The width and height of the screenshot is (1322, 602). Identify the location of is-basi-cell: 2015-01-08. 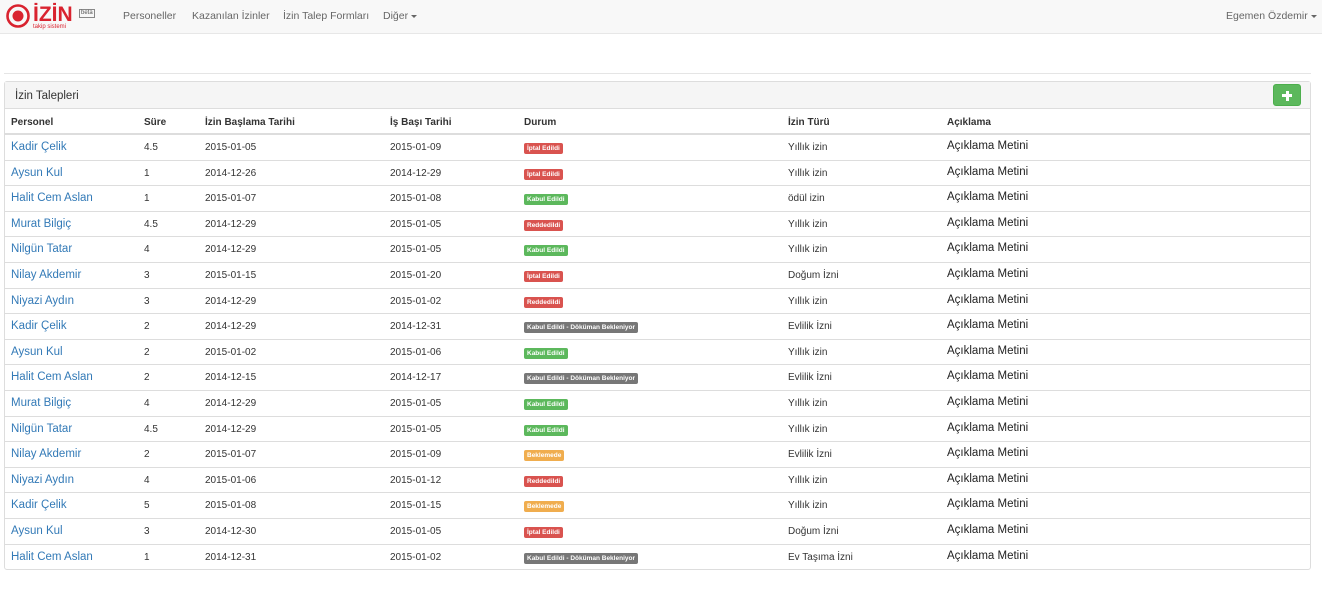
(416, 199).